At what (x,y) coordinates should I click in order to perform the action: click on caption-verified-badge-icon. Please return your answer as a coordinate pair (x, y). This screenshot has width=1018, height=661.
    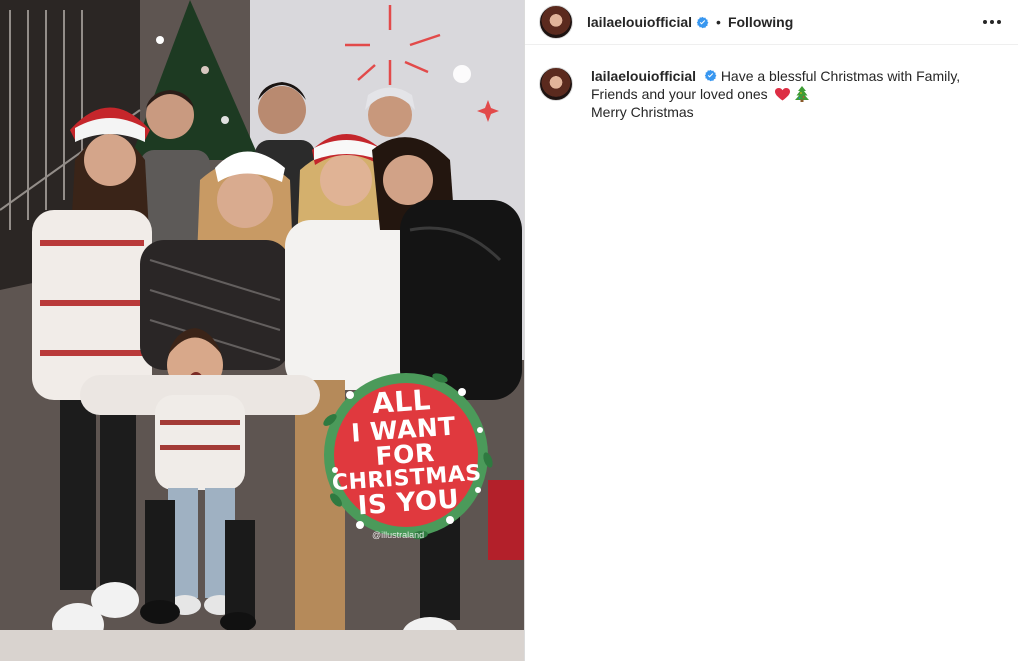
    Looking at the image, I should click on (710, 75).